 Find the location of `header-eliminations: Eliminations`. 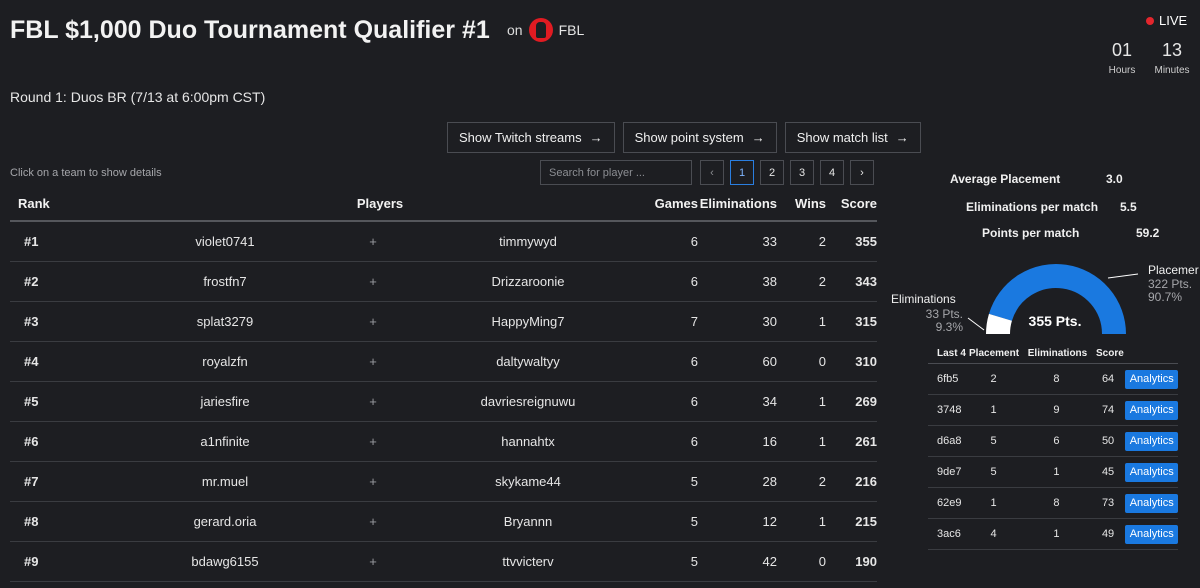

header-eliminations: Eliminations is located at coordinates (1057, 353).